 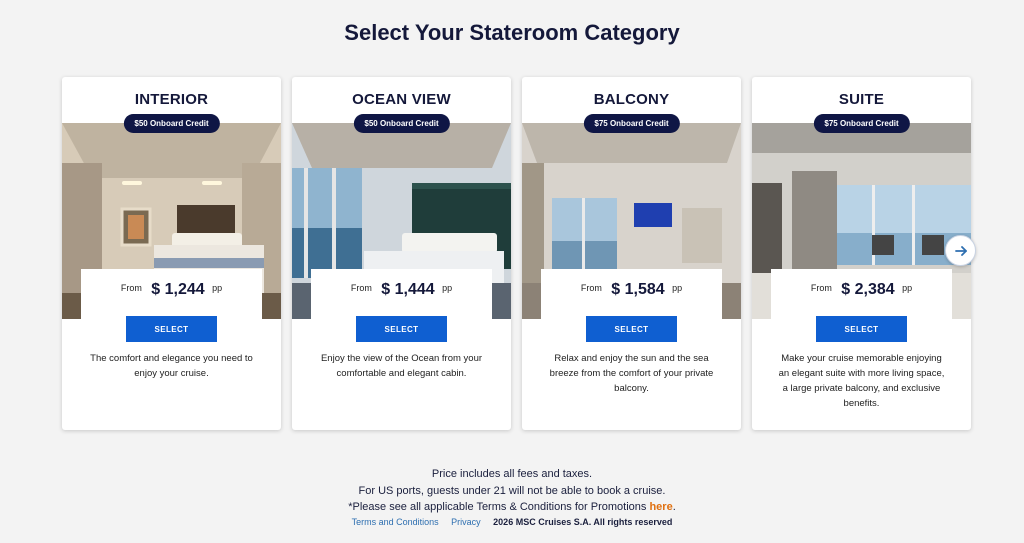 I want to click on footer-fees-note: Price includes all fees and taxes., so click(x=512, y=474).